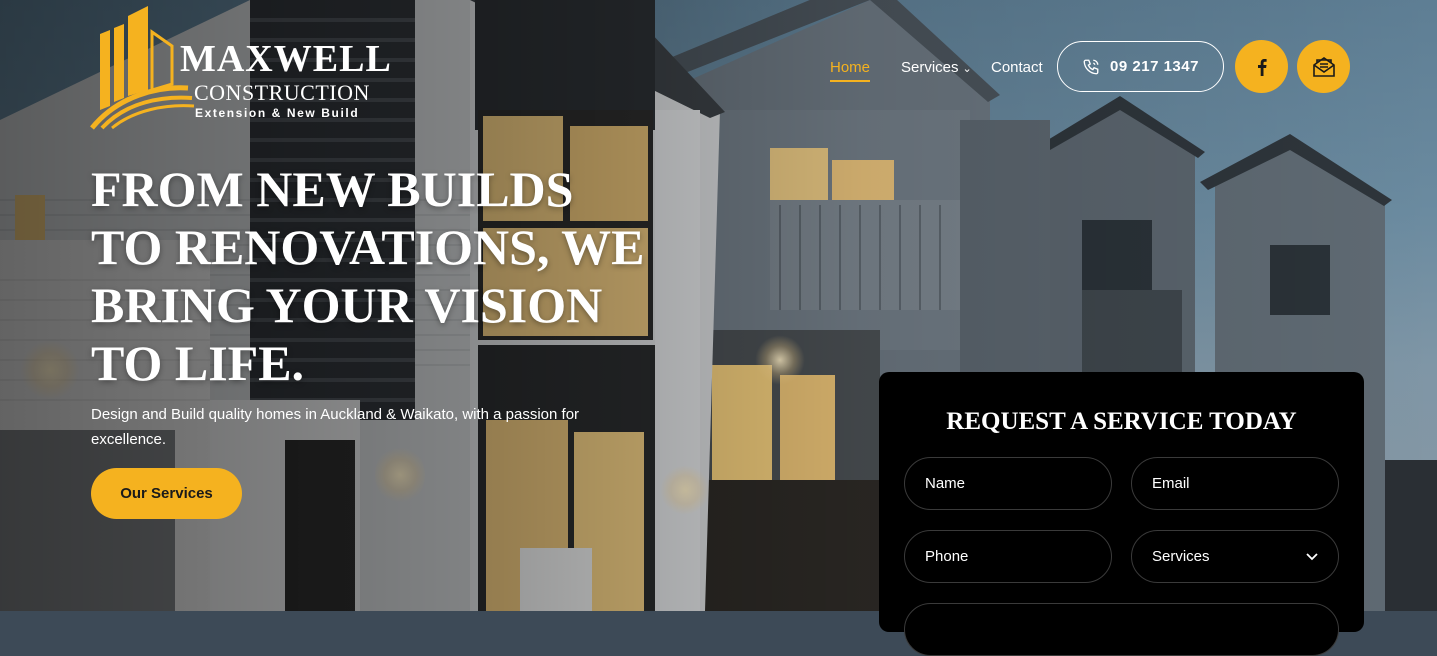 The height and width of the screenshot is (656, 1437). What do you see at coordinates (947, 556) in the screenshot?
I see `phone-placeholder: Phone` at bounding box center [947, 556].